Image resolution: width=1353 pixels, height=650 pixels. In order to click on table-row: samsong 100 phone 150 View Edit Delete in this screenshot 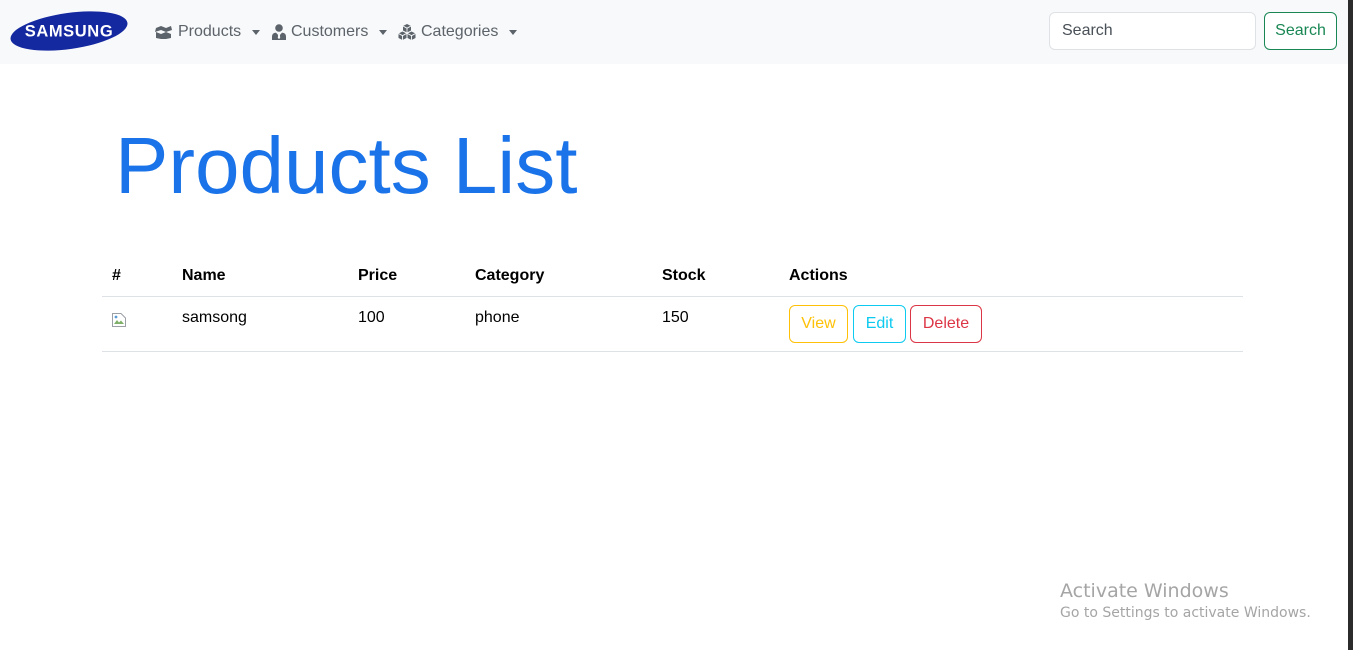, I will do `click(672, 324)`.